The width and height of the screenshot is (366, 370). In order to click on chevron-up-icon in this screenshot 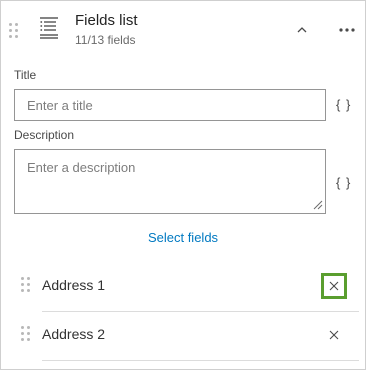, I will do `click(302, 30)`.